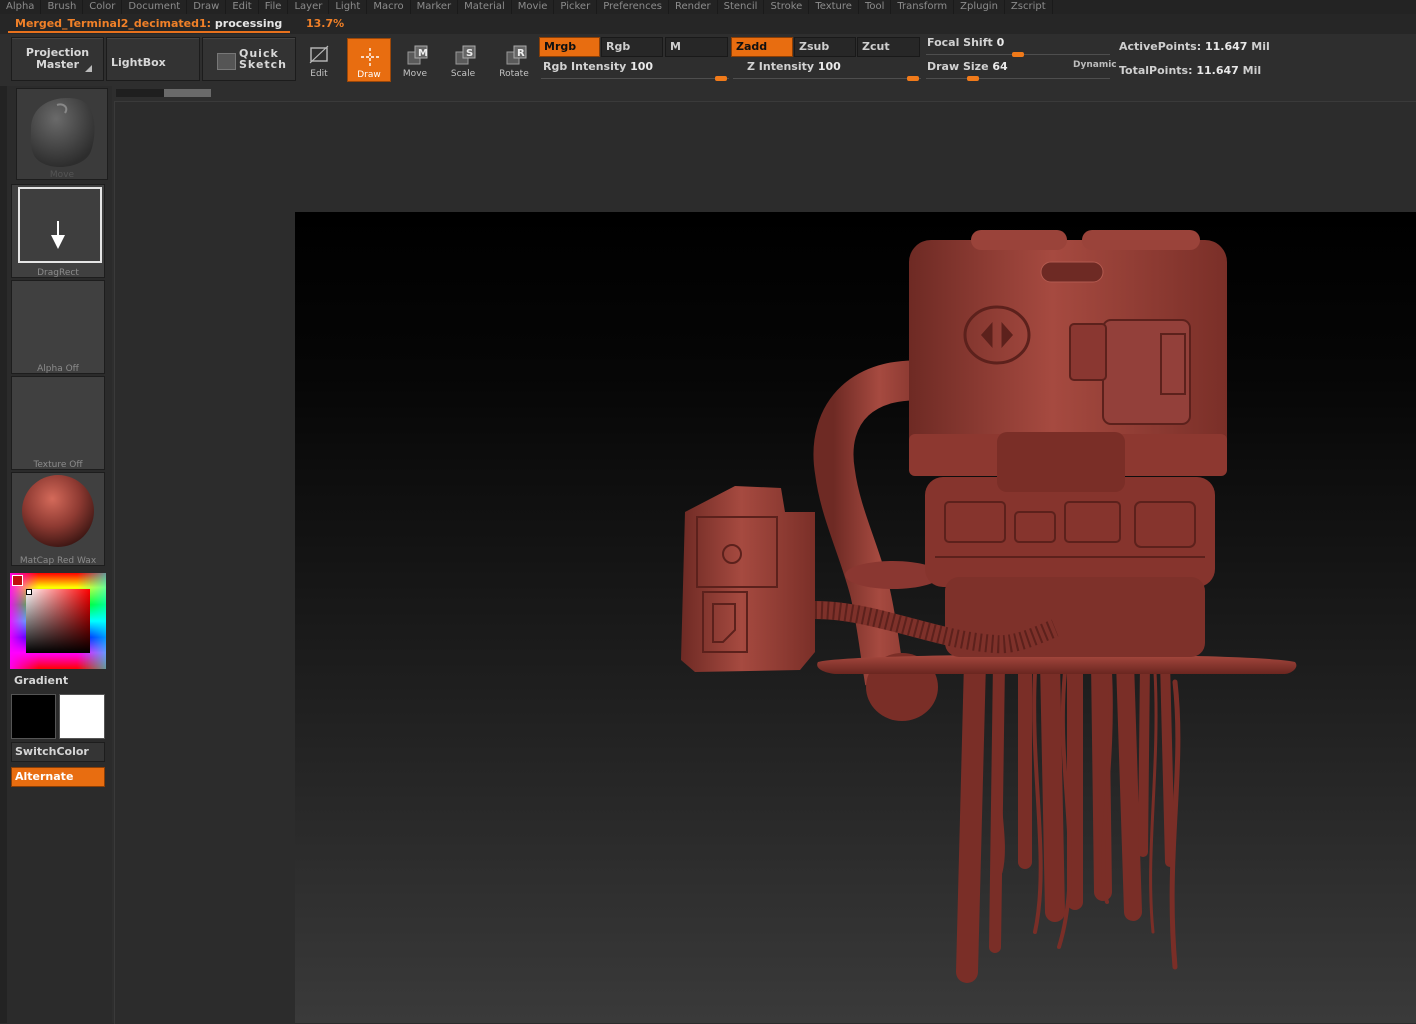 Image resolution: width=1416 pixels, height=1024 pixels. I want to click on engine-block, so click(1070, 532).